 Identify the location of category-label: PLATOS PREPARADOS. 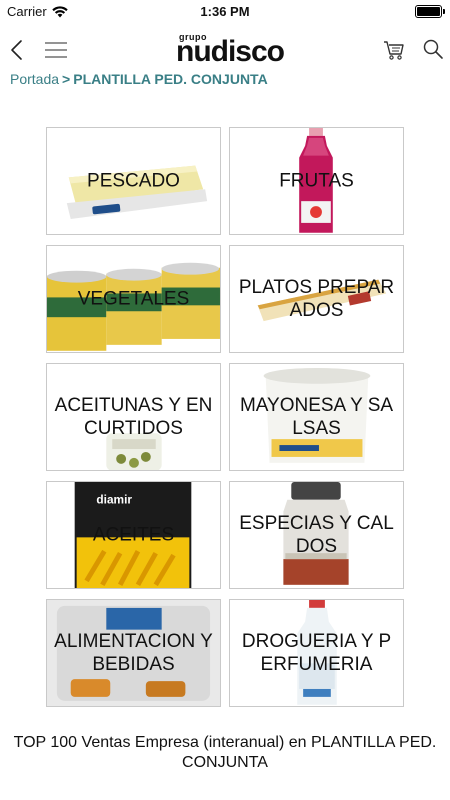
(316, 299).